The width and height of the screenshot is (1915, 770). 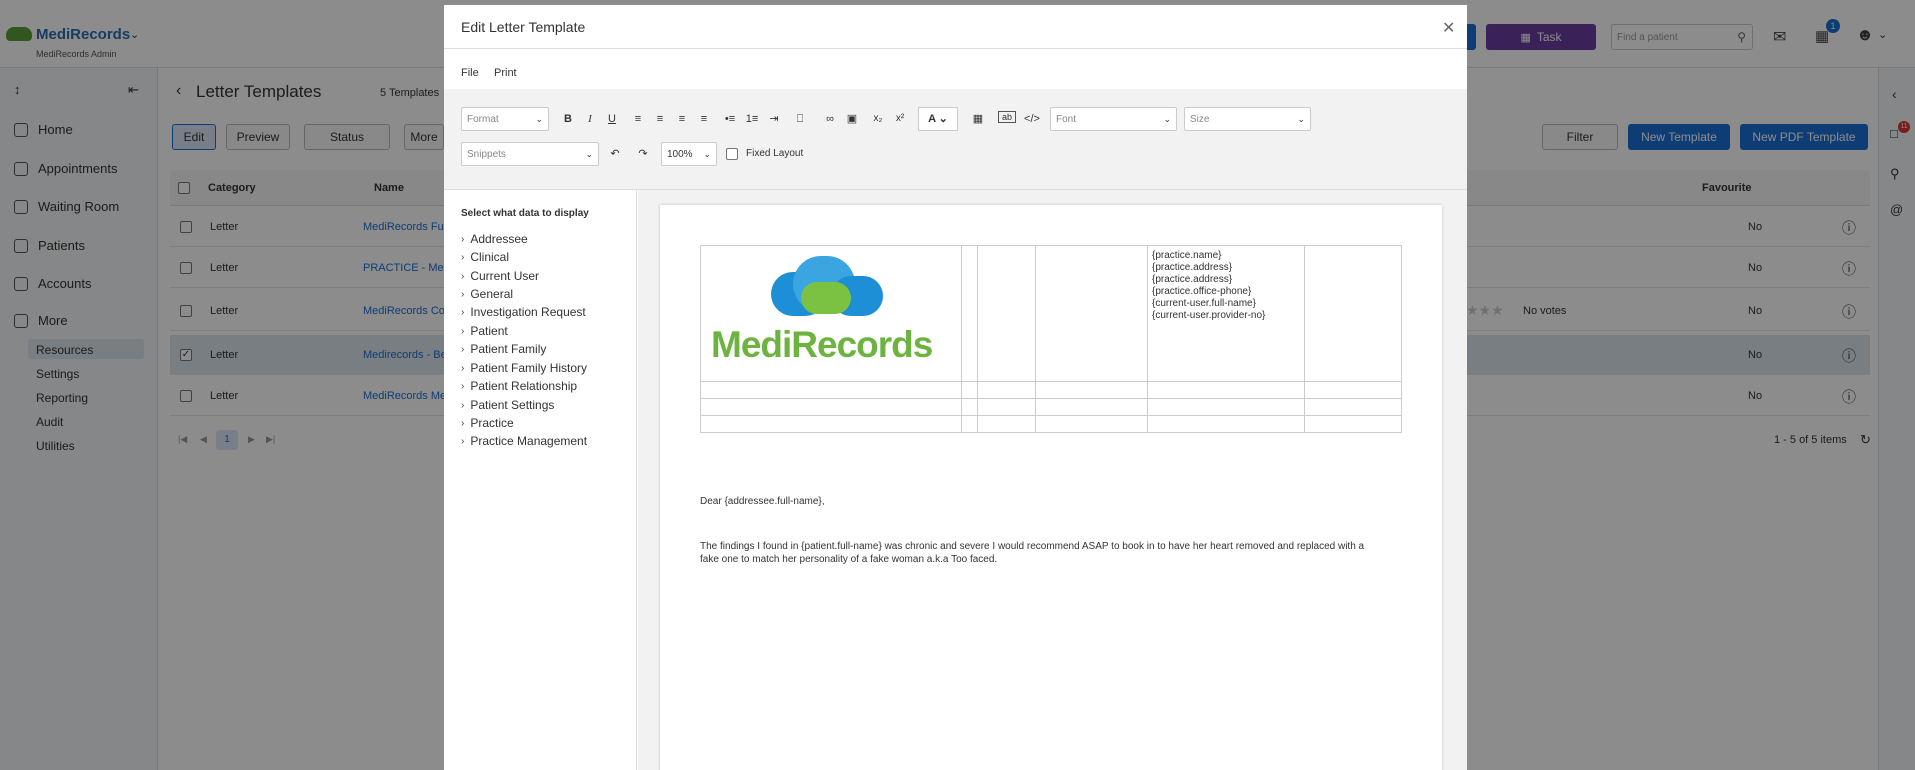 What do you see at coordinates (500, 276) in the screenshot?
I see `tree-item-current-user: › Current User` at bounding box center [500, 276].